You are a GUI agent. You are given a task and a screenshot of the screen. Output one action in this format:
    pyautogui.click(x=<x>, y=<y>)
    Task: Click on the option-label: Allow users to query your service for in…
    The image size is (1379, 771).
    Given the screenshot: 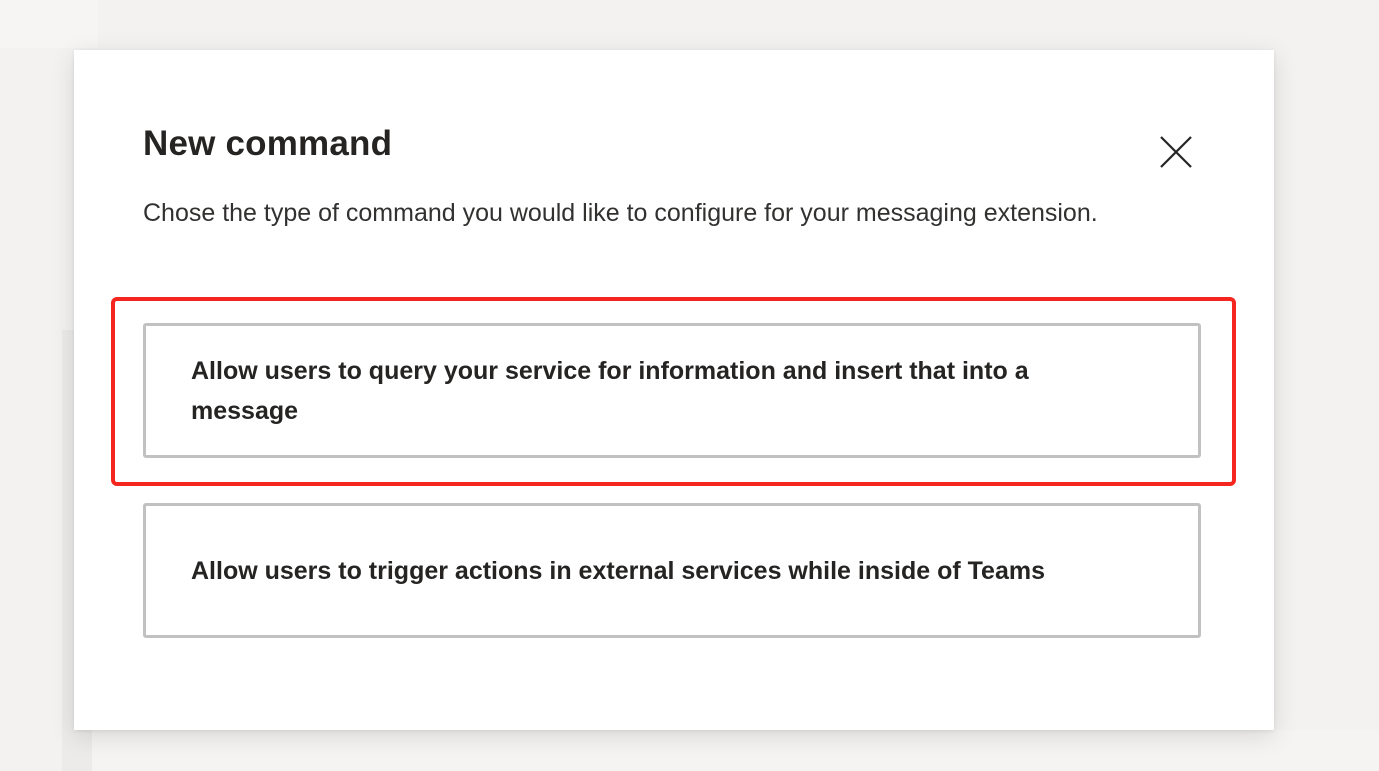 What is the action you would take?
    pyautogui.click(x=610, y=390)
    